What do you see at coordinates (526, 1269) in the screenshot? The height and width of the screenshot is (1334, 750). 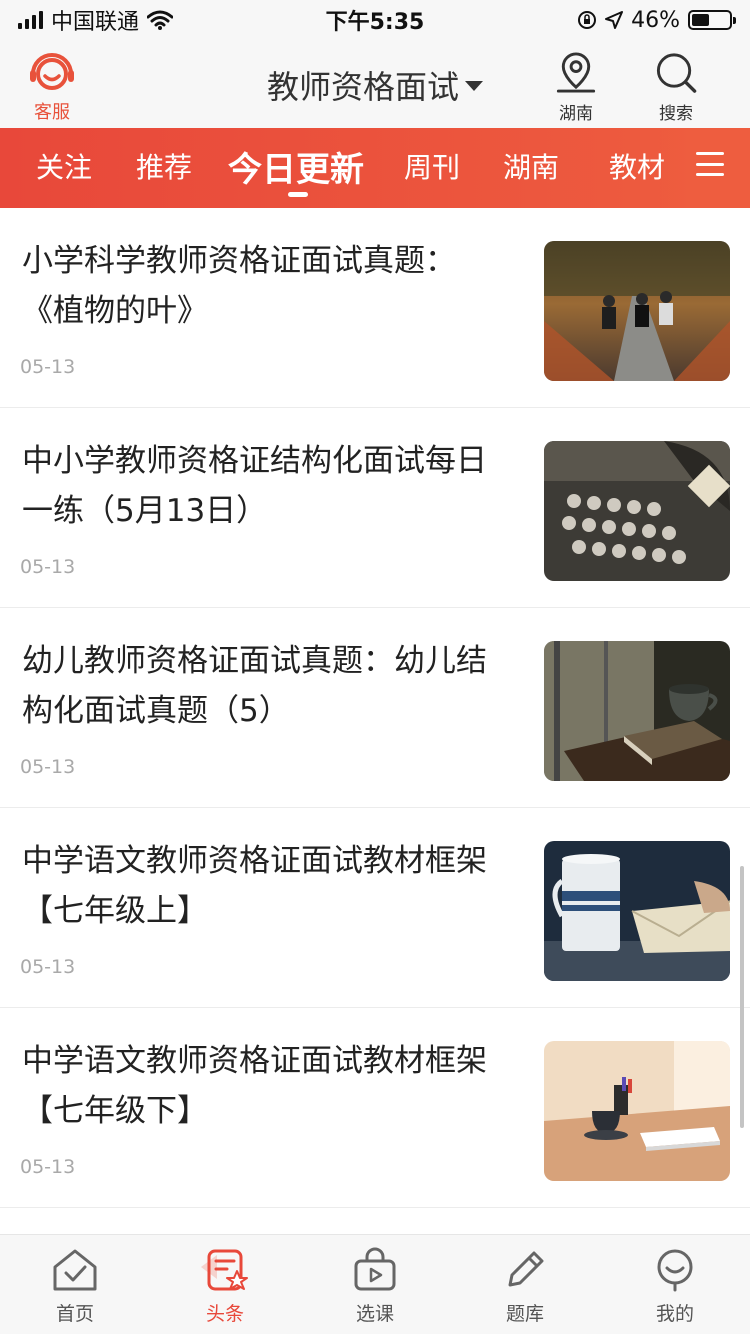 I see `pencil-icon` at bounding box center [526, 1269].